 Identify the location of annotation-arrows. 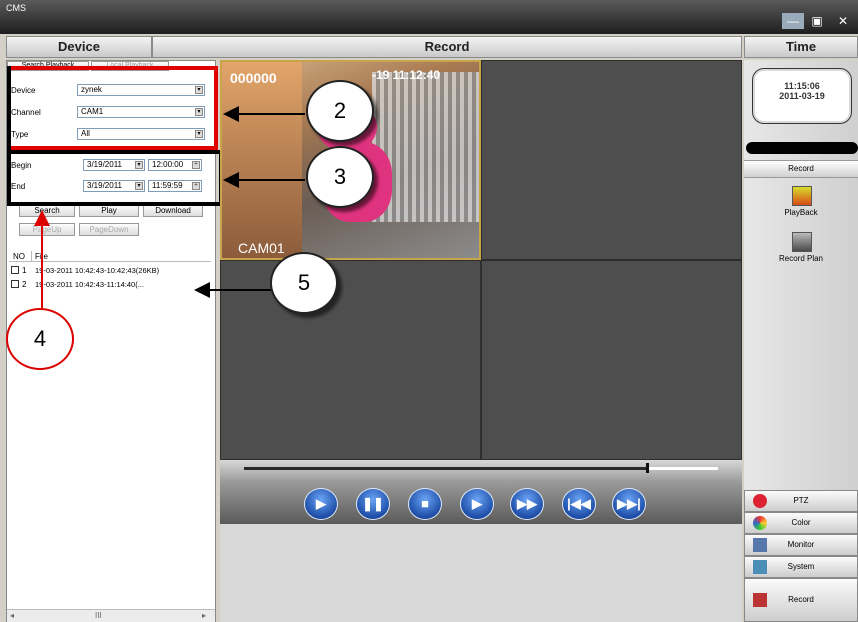
(169, 213).